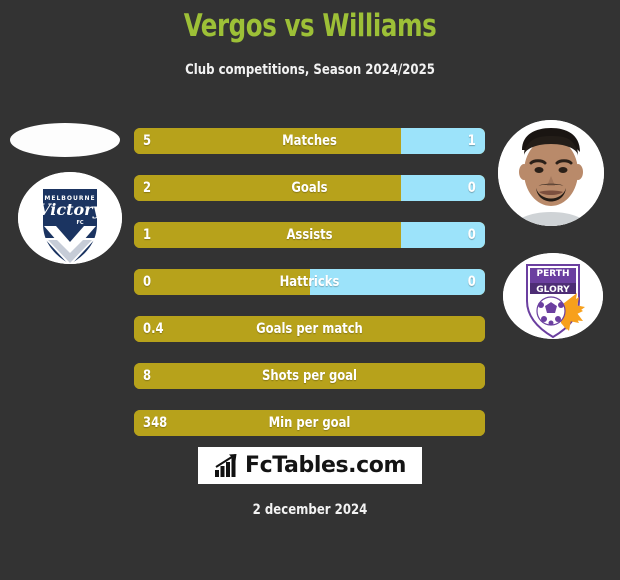 The height and width of the screenshot is (580, 620). Describe the element at coordinates (65, 140) in the screenshot. I see `left-player-photo` at that location.